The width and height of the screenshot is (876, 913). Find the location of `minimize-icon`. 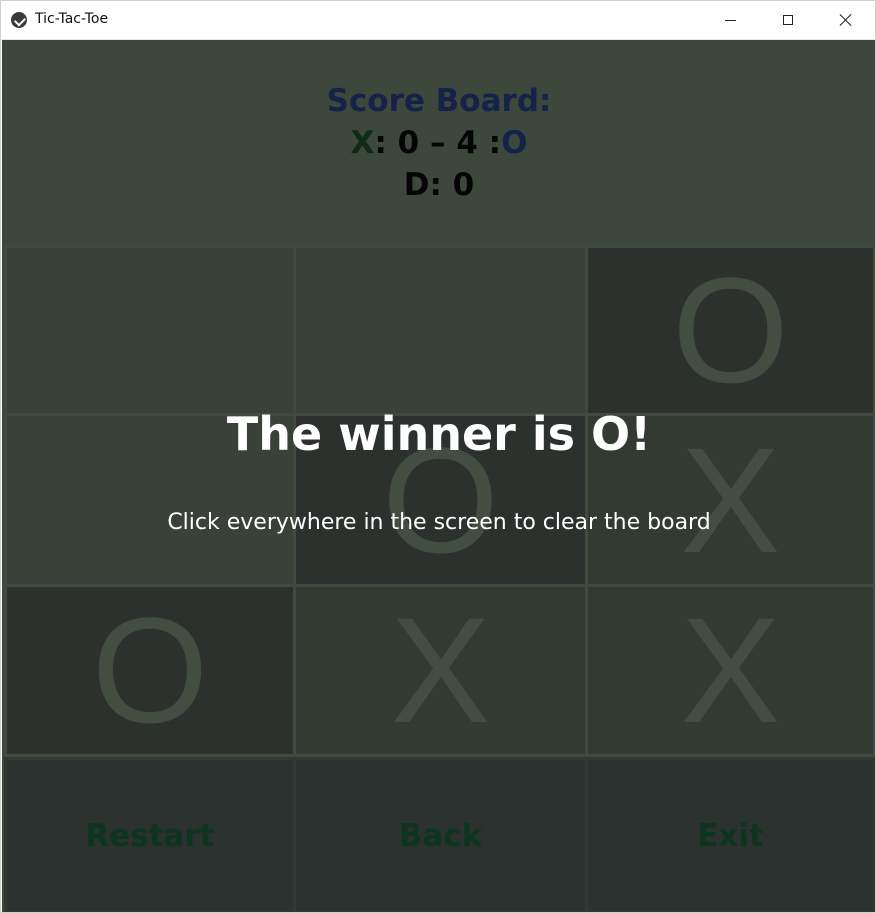

minimize-icon is located at coordinates (730, 20).